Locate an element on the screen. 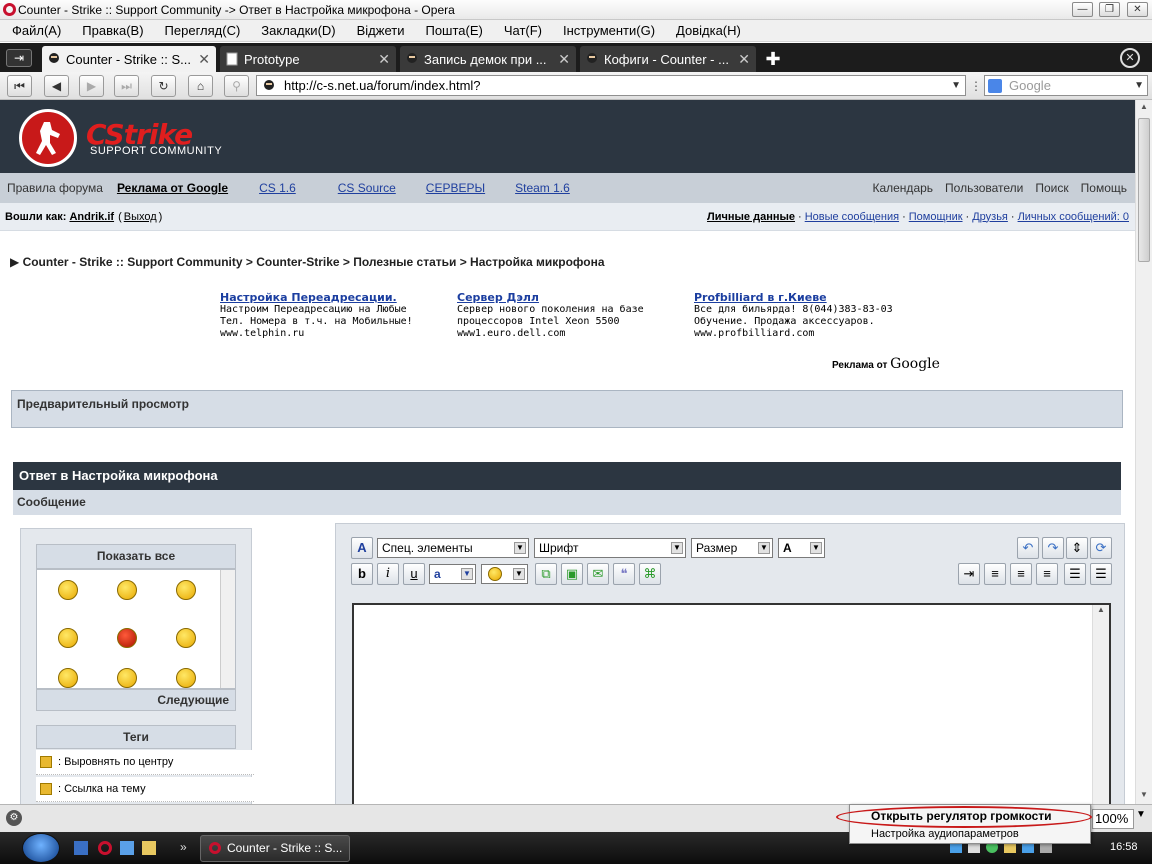 Image resolution: width=1152 pixels, height=864 pixels. next-smileys: Следующие is located at coordinates (136, 700).